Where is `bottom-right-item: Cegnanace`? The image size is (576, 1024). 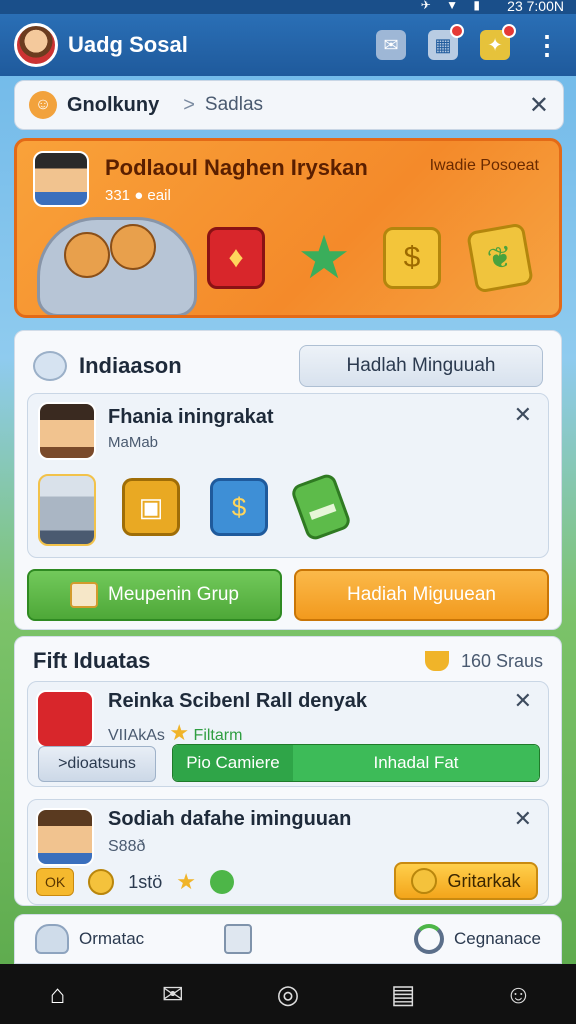 bottom-right-item: Cegnanace is located at coordinates (477, 939).